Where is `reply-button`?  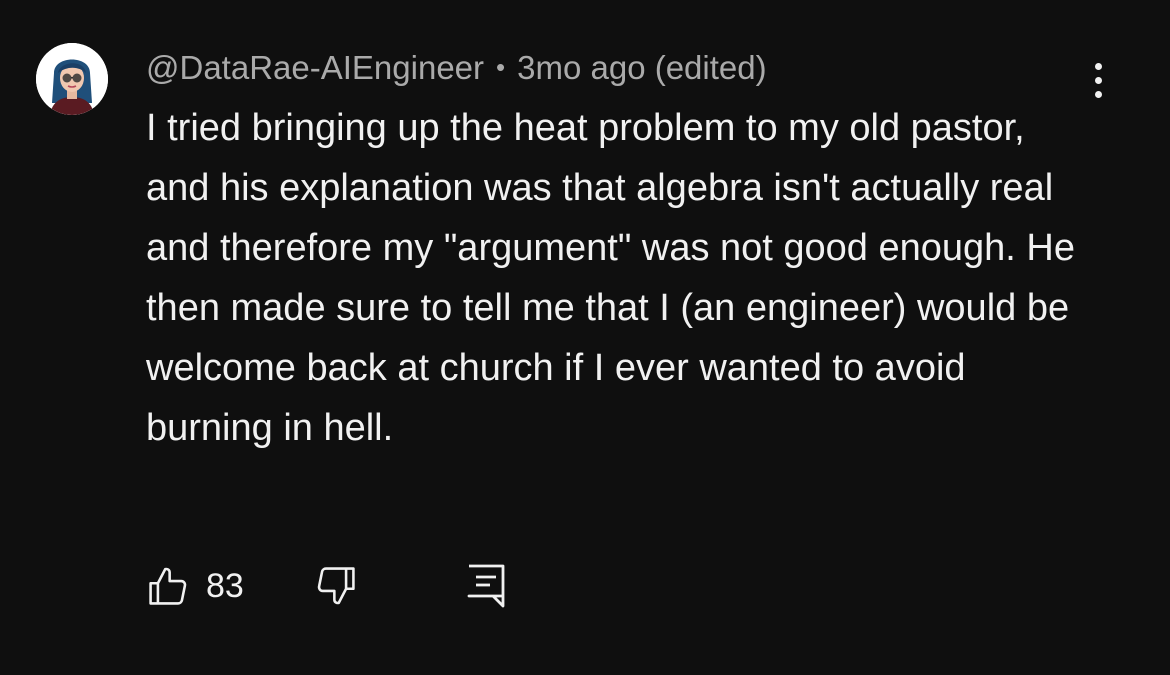
reply-button is located at coordinates (486, 586).